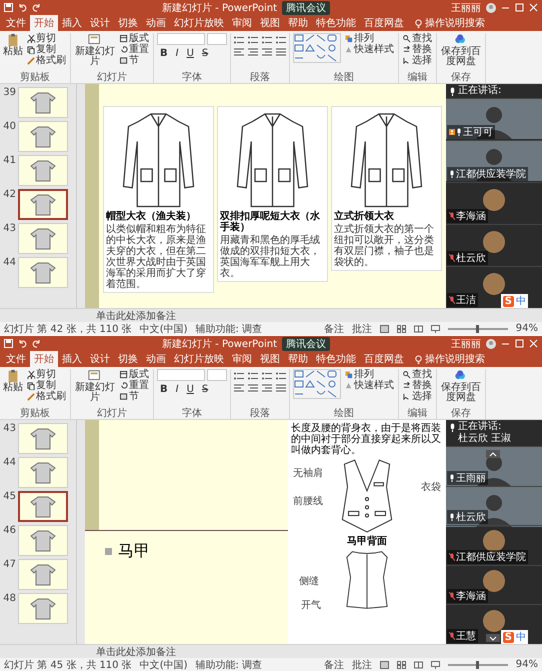  I want to click on ribbon-button: 重置, so click(134, 385).